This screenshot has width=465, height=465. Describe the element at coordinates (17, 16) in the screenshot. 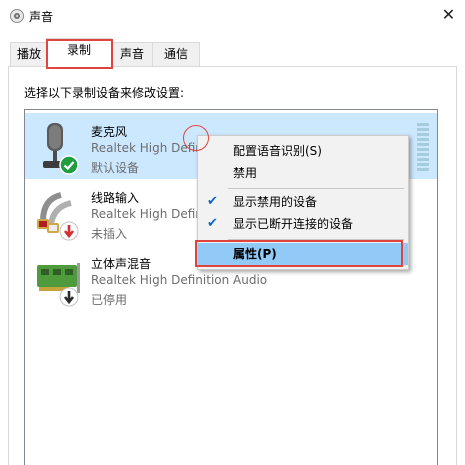

I see `speaker-app-icon` at that location.